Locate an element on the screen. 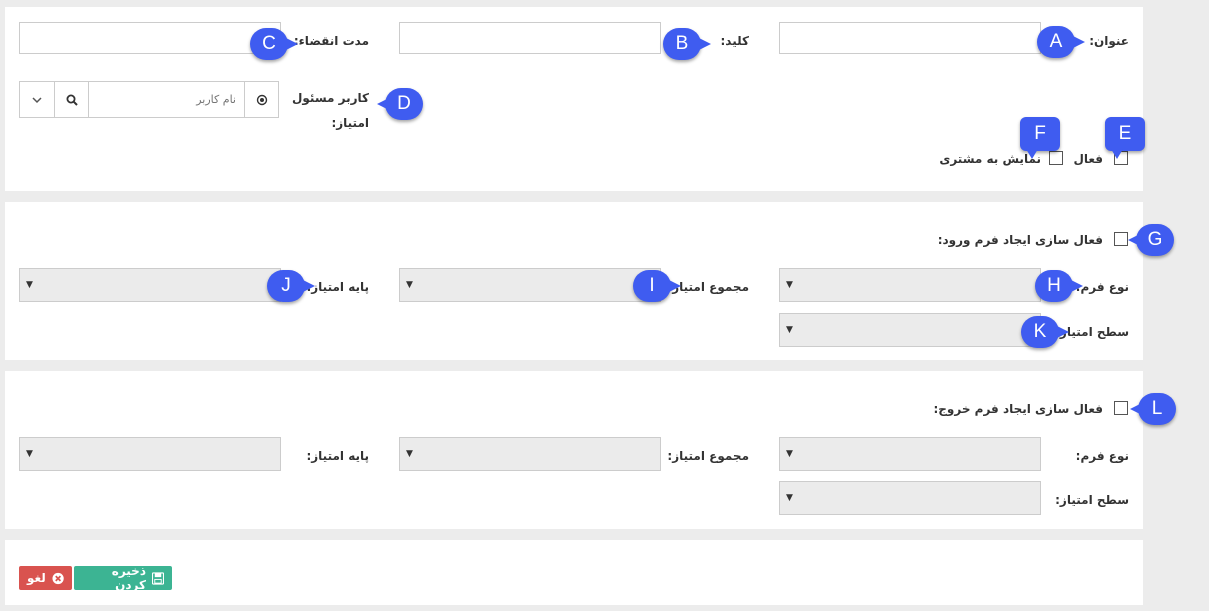  exit-score-total-label: مجموع امتیاز: is located at coordinates (708, 456).